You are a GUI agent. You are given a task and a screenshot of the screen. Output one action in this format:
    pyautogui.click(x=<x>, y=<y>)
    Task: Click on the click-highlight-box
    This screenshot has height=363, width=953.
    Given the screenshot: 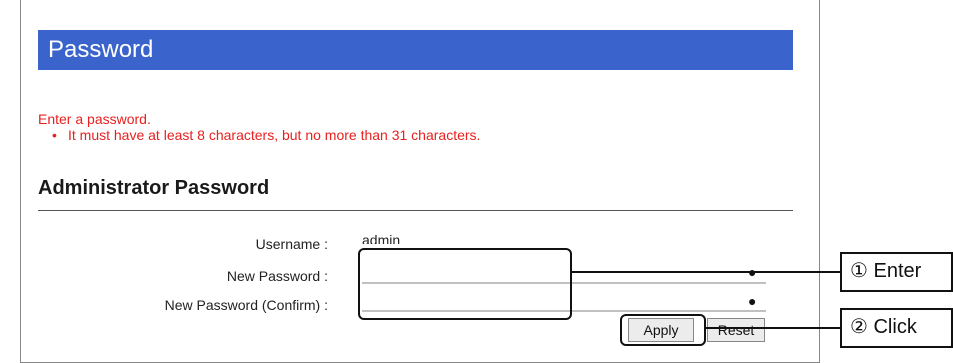 What is the action you would take?
    pyautogui.click(x=663, y=330)
    